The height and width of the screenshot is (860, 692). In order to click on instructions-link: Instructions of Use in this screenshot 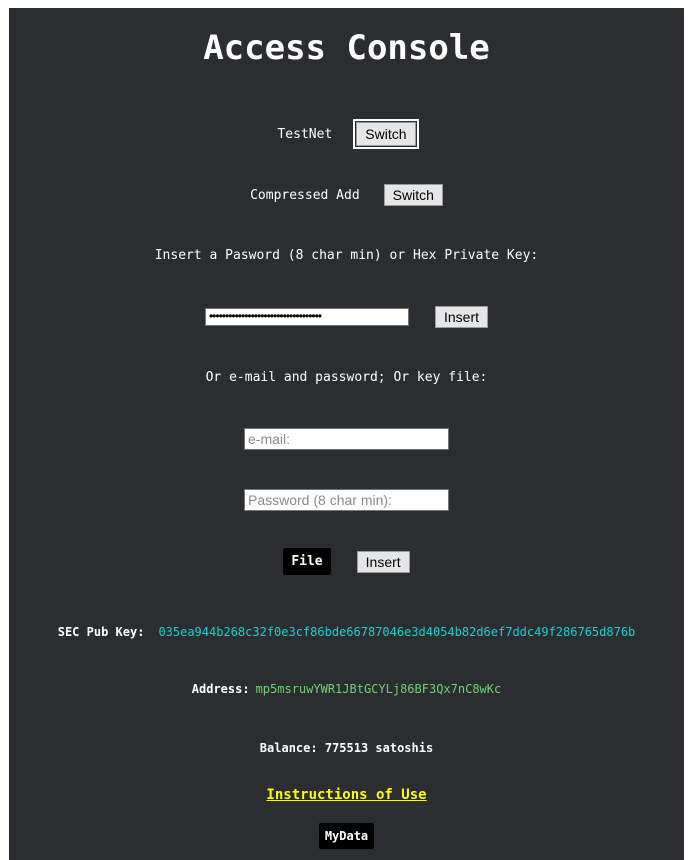, I will do `click(346, 795)`.